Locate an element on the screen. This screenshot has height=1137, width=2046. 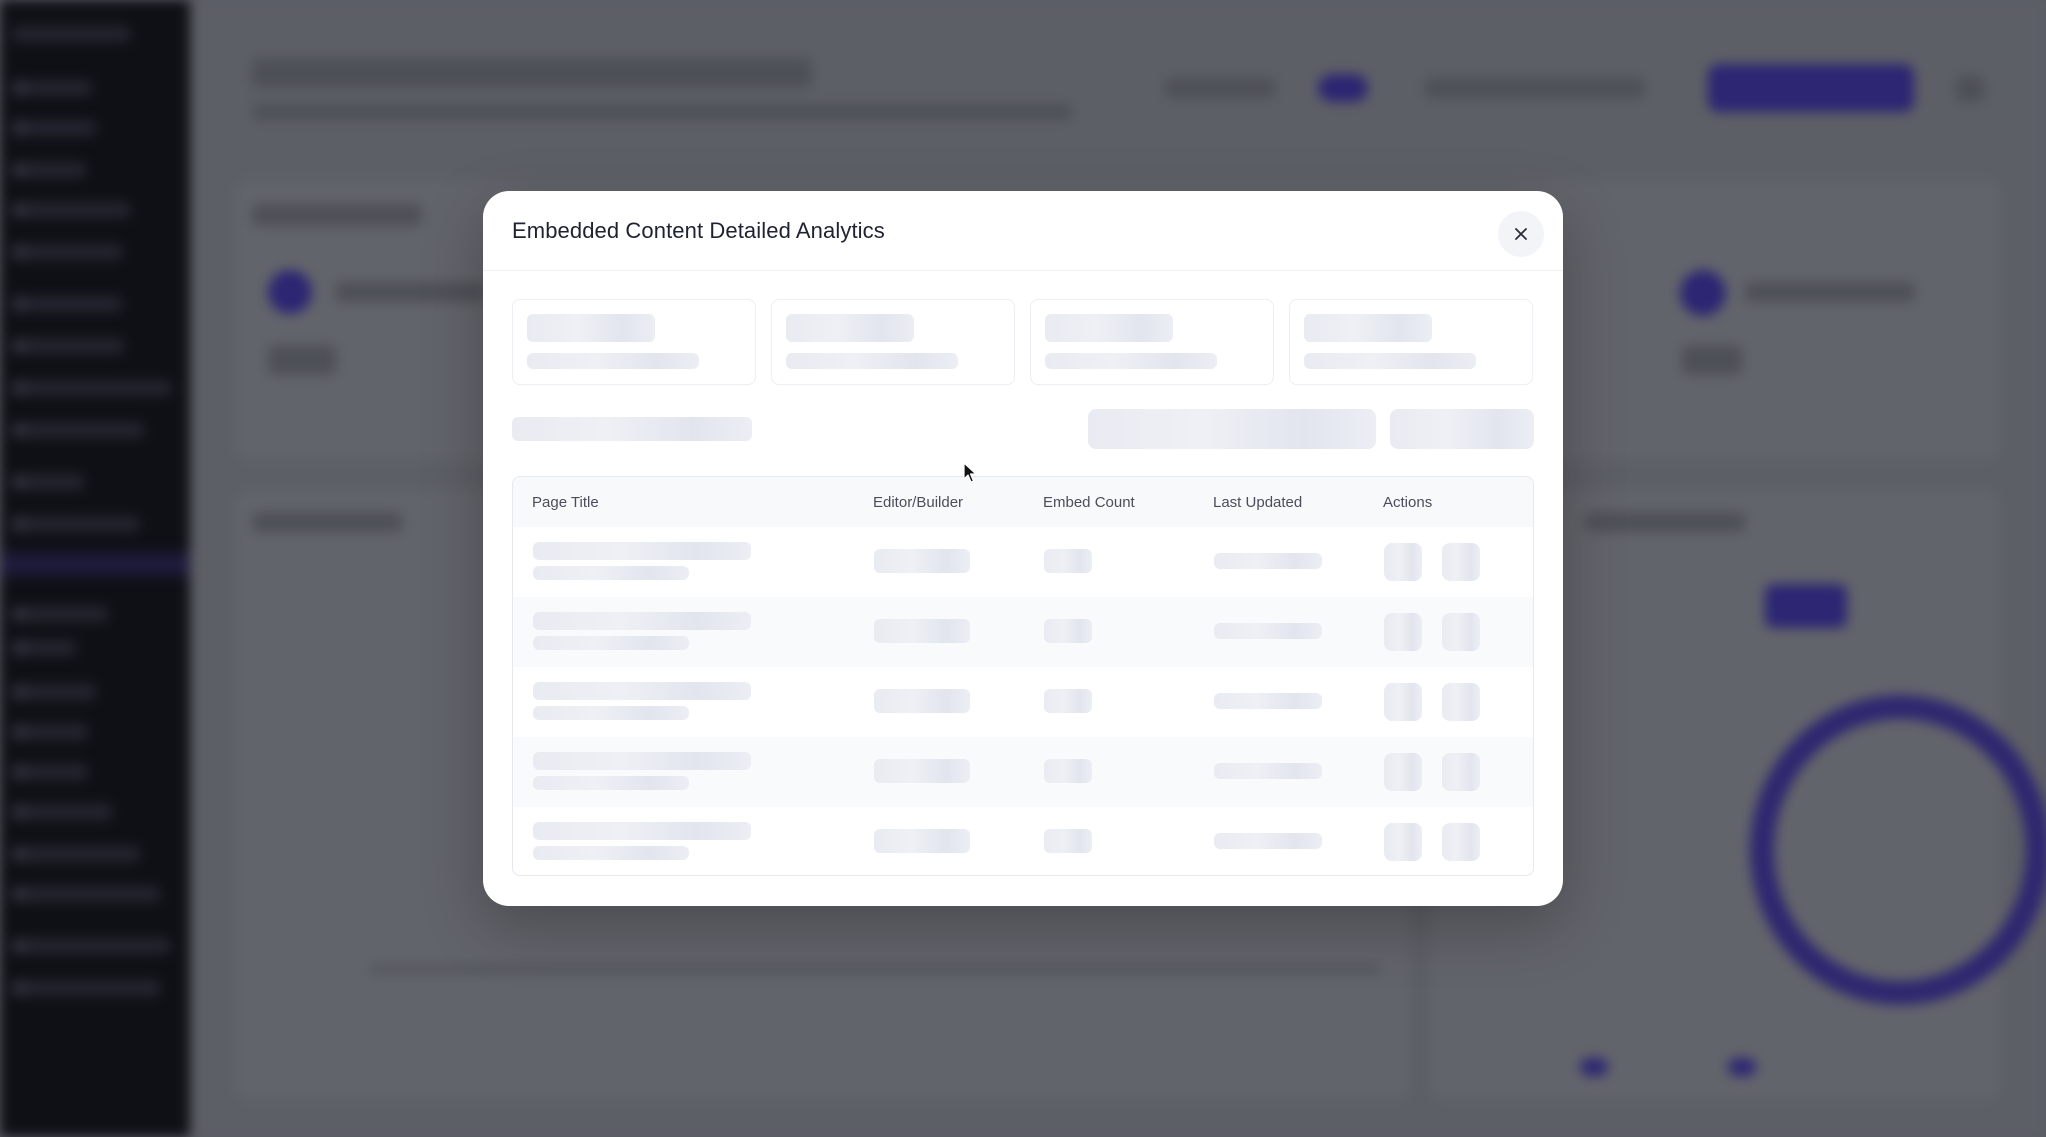
search-input-skeleton is located at coordinates (1232, 429).